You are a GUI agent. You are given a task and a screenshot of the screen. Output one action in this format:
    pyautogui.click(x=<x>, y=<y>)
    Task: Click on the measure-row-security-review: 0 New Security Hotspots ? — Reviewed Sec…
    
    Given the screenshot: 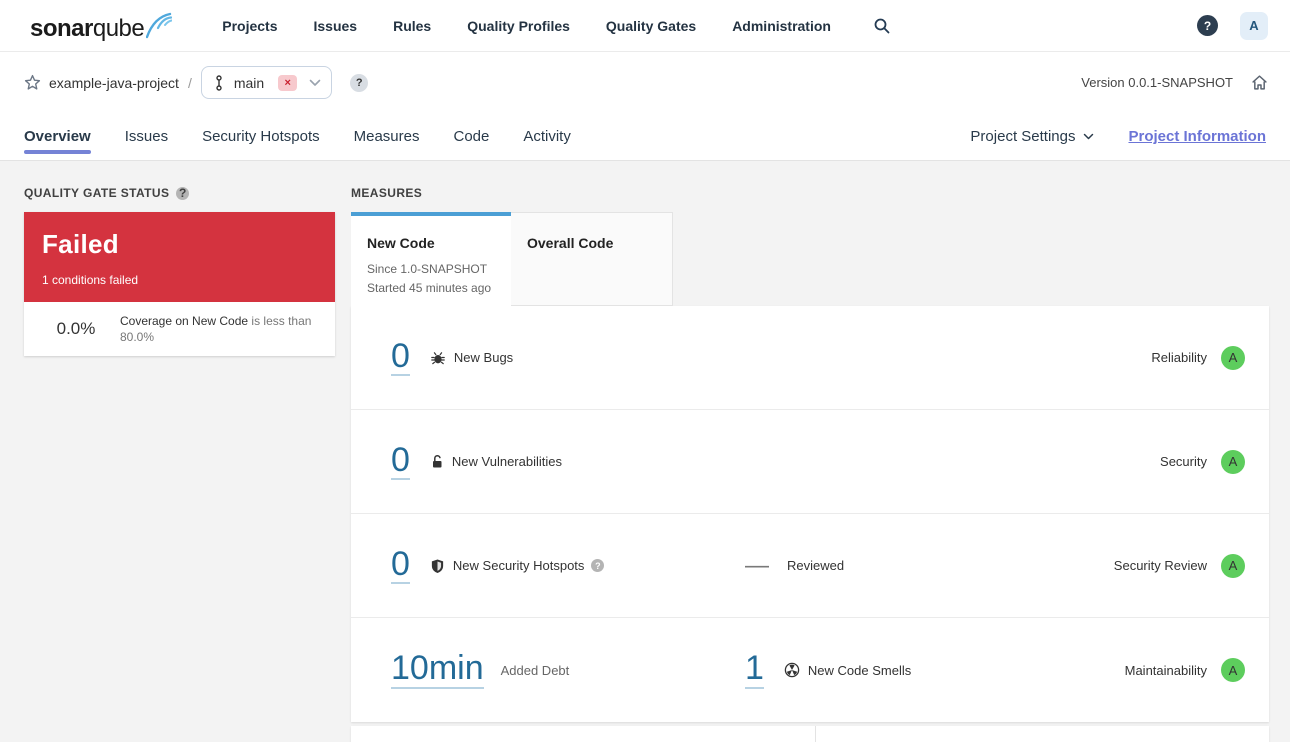 What is the action you would take?
    pyautogui.click(x=810, y=566)
    